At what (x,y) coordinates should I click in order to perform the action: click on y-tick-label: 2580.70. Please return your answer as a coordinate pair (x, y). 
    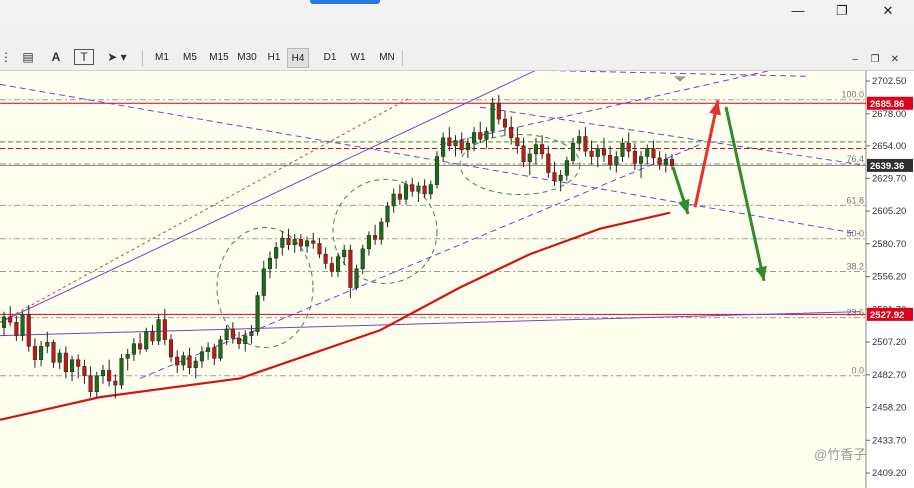
    Looking at the image, I should click on (889, 244).